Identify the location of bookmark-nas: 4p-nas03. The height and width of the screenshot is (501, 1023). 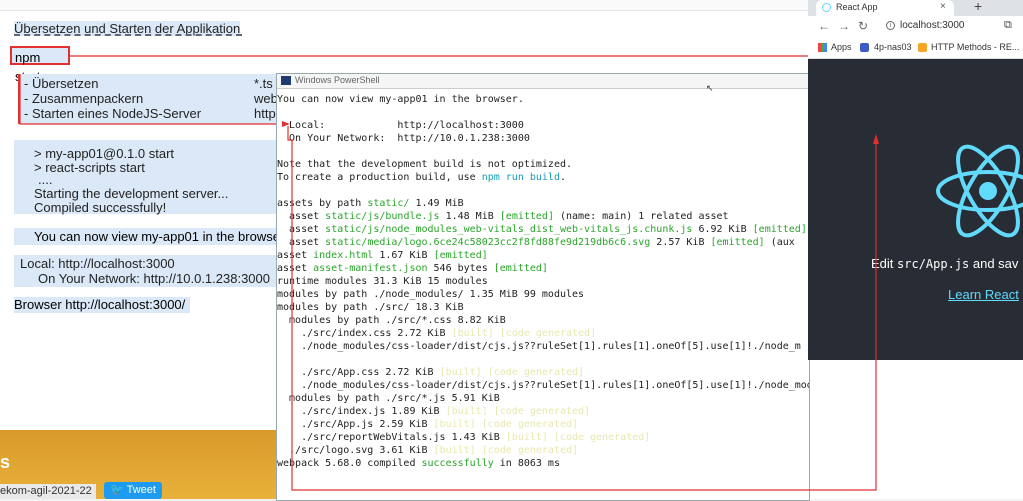
(893, 47).